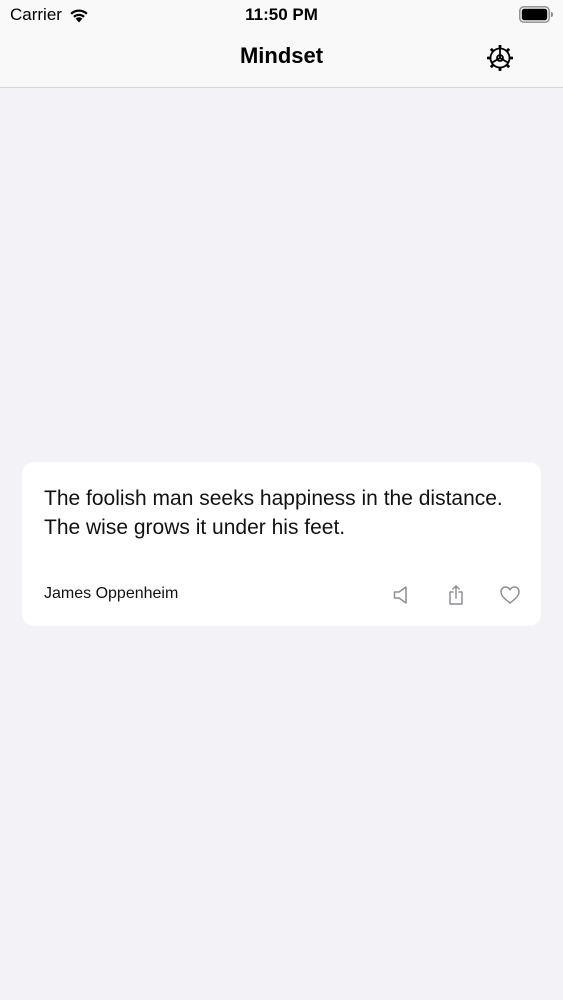 This screenshot has width=563, height=1000. I want to click on status-bar: Carrier 11:50 PM, so click(281, 15).